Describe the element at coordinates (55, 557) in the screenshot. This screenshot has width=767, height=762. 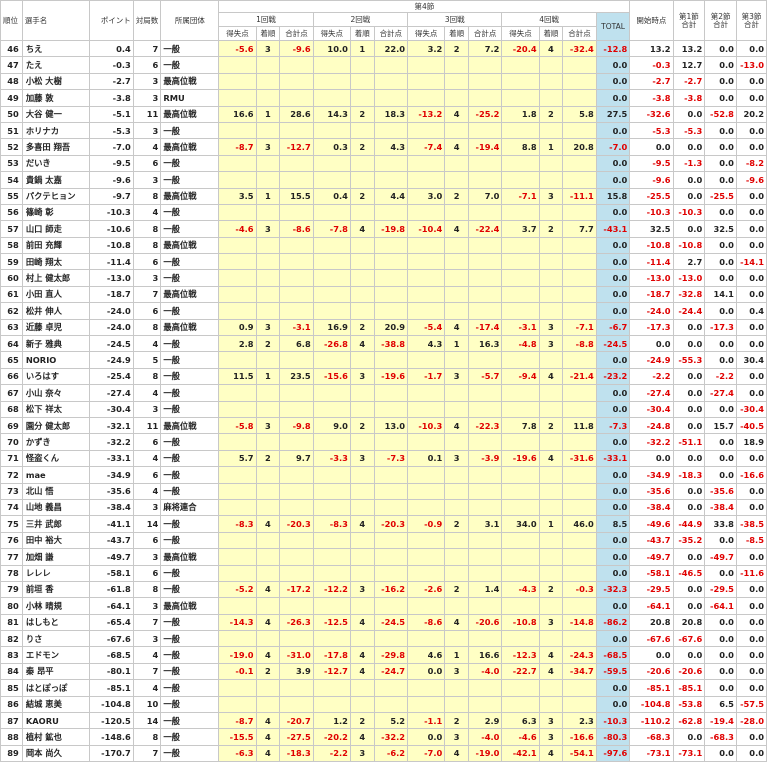
I see `cell-player-name: 加畑 謙` at that location.